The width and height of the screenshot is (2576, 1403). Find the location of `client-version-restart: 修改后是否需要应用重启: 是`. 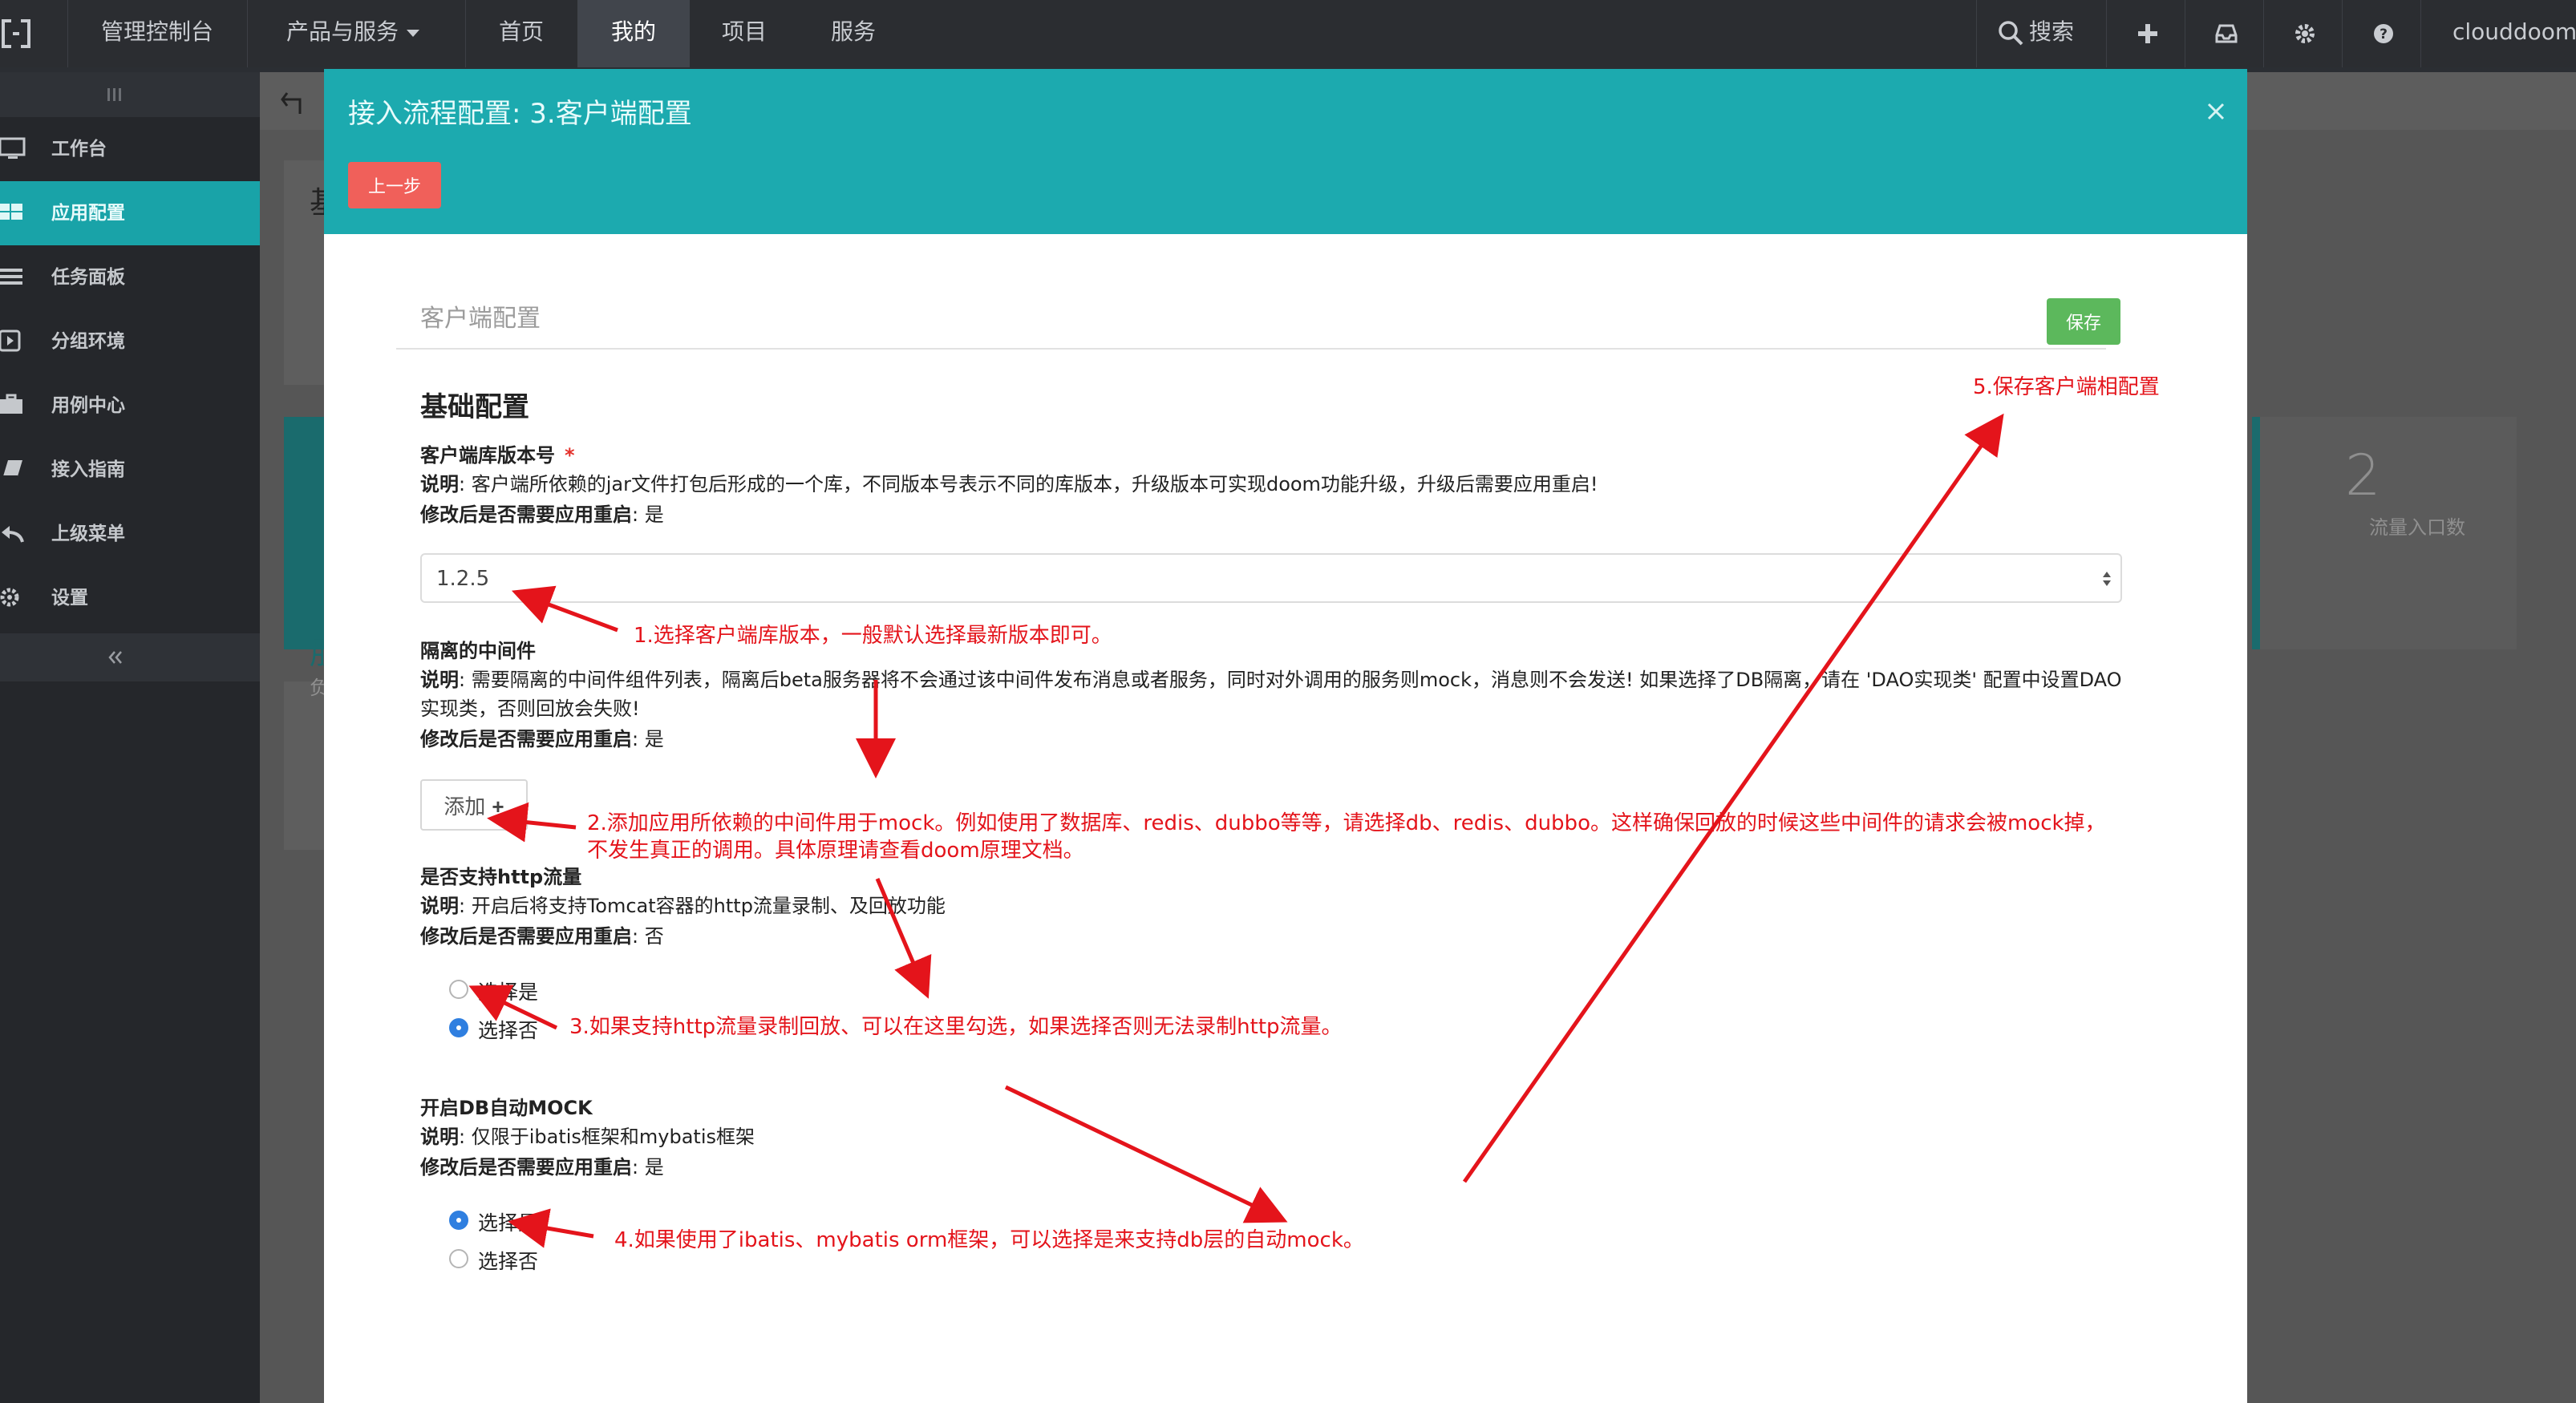

client-version-restart: 修改后是否需要应用重启: 是 is located at coordinates (542, 514).